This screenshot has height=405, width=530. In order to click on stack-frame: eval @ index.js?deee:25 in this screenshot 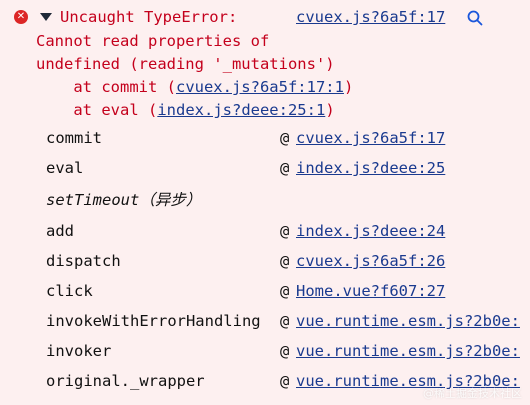, I will do `click(265, 169)`.